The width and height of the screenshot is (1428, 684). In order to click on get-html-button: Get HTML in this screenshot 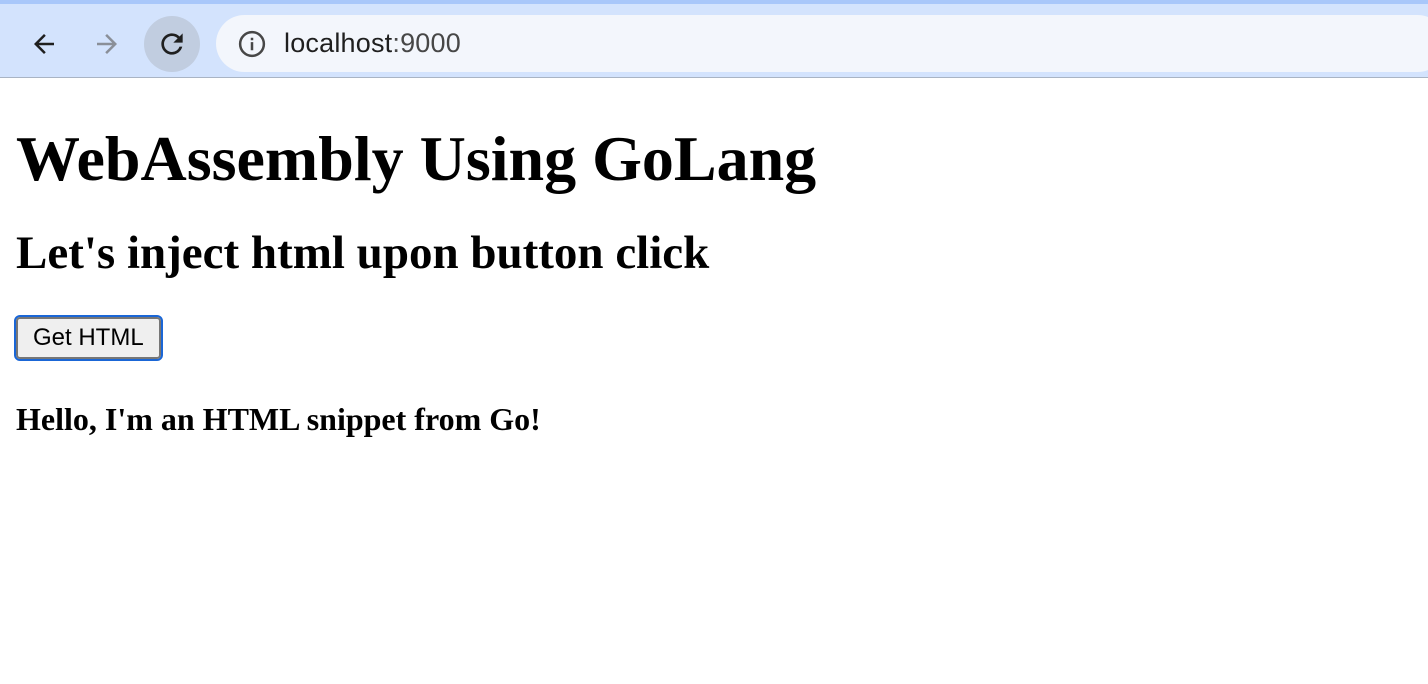, I will do `click(88, 338)`.